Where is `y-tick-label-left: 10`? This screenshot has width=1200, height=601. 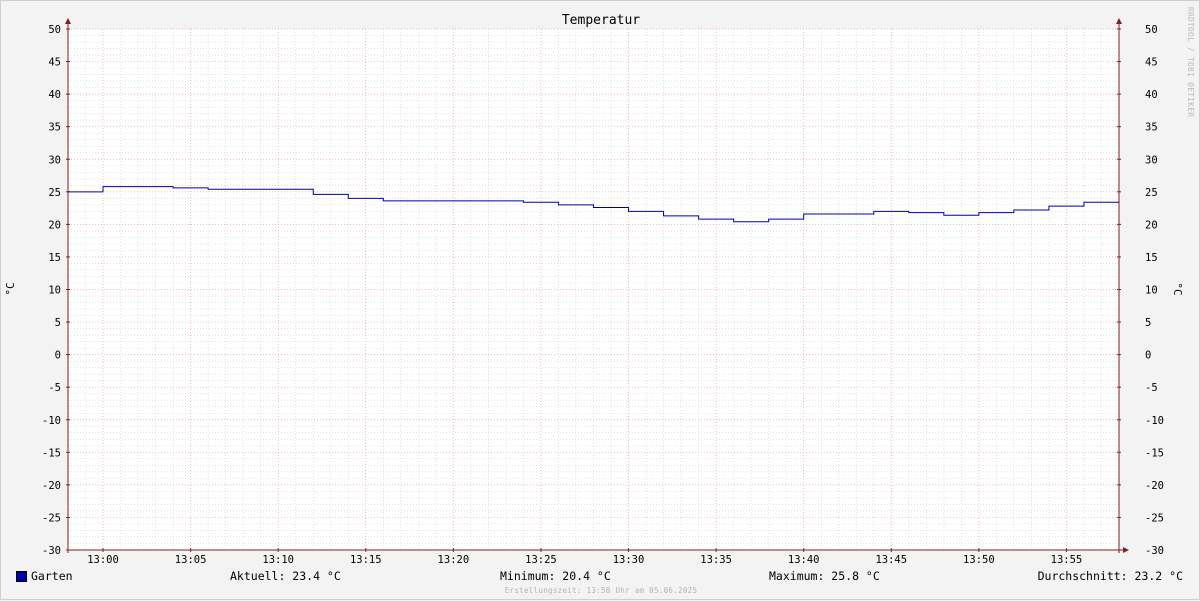 y-tick-label-left: 10 is located at coordinates (54, 291).